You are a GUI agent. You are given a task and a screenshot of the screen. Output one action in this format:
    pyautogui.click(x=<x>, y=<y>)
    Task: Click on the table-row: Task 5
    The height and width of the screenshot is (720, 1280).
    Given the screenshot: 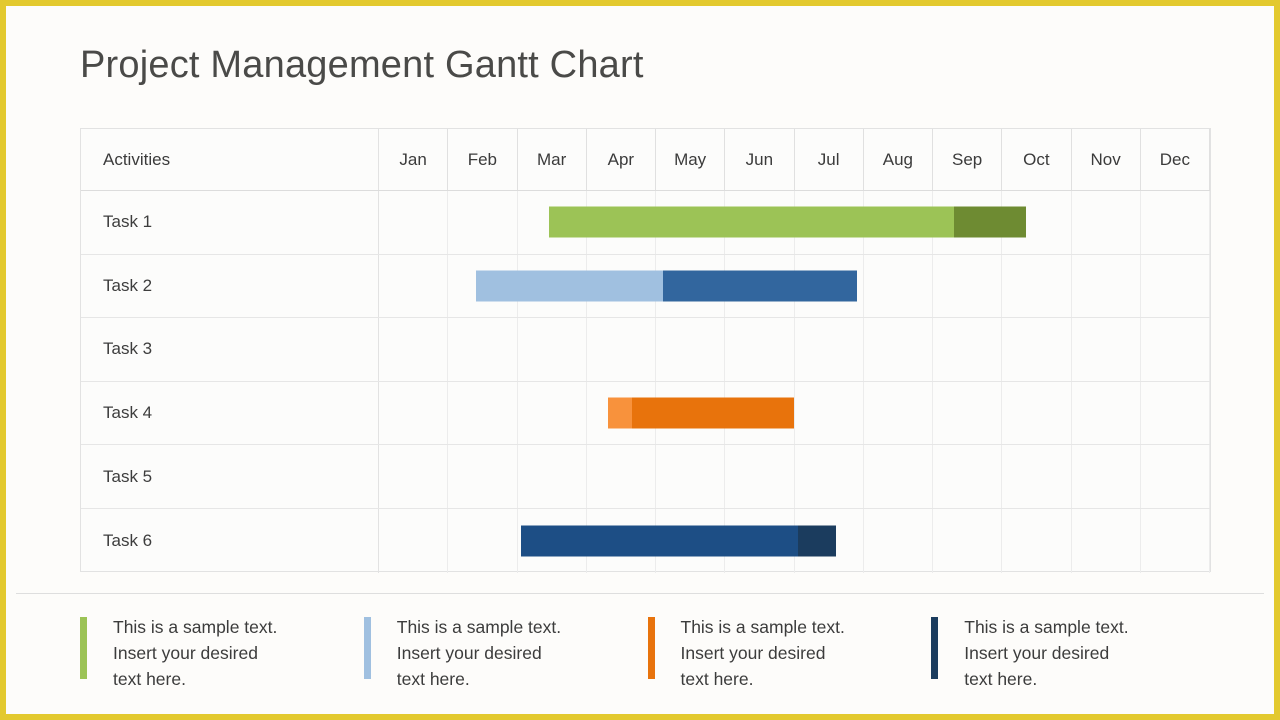 What is the action you would take?
    pyautogui.click(x=645, y=477)
    